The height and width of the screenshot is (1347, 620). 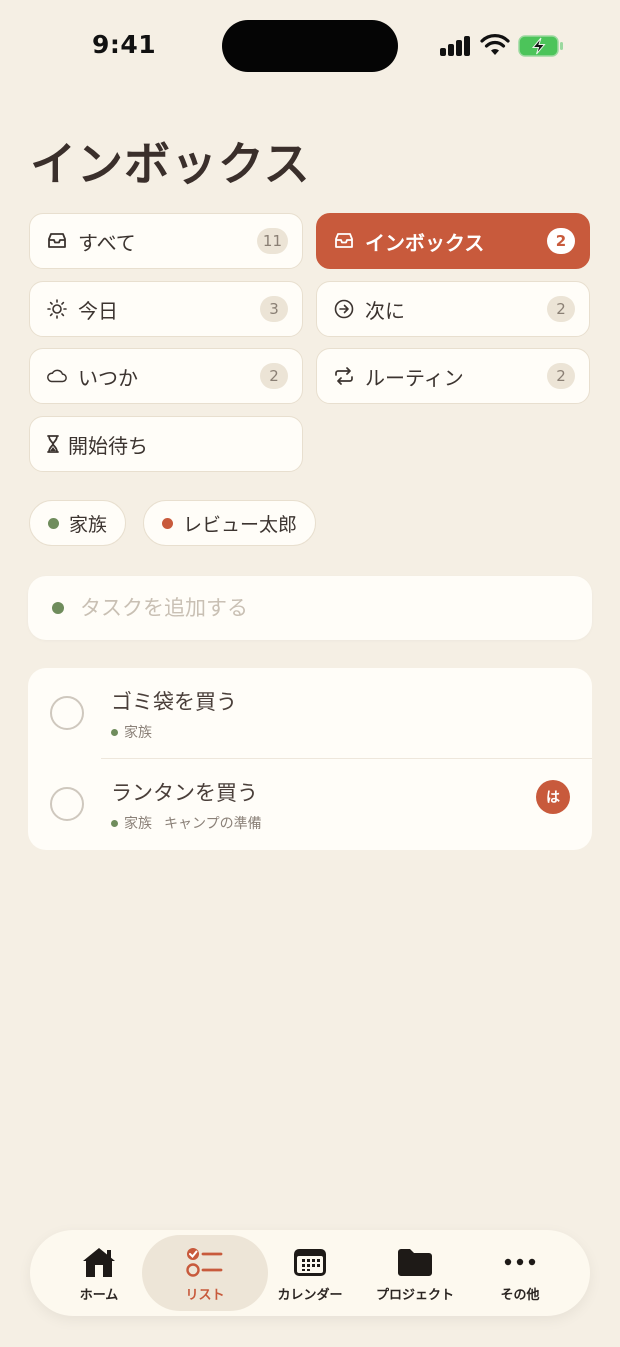 What do you see at coordinates (520, 1295) in the screenshot?
I see `tab-label: その他` at bounding box center [520, 1295].